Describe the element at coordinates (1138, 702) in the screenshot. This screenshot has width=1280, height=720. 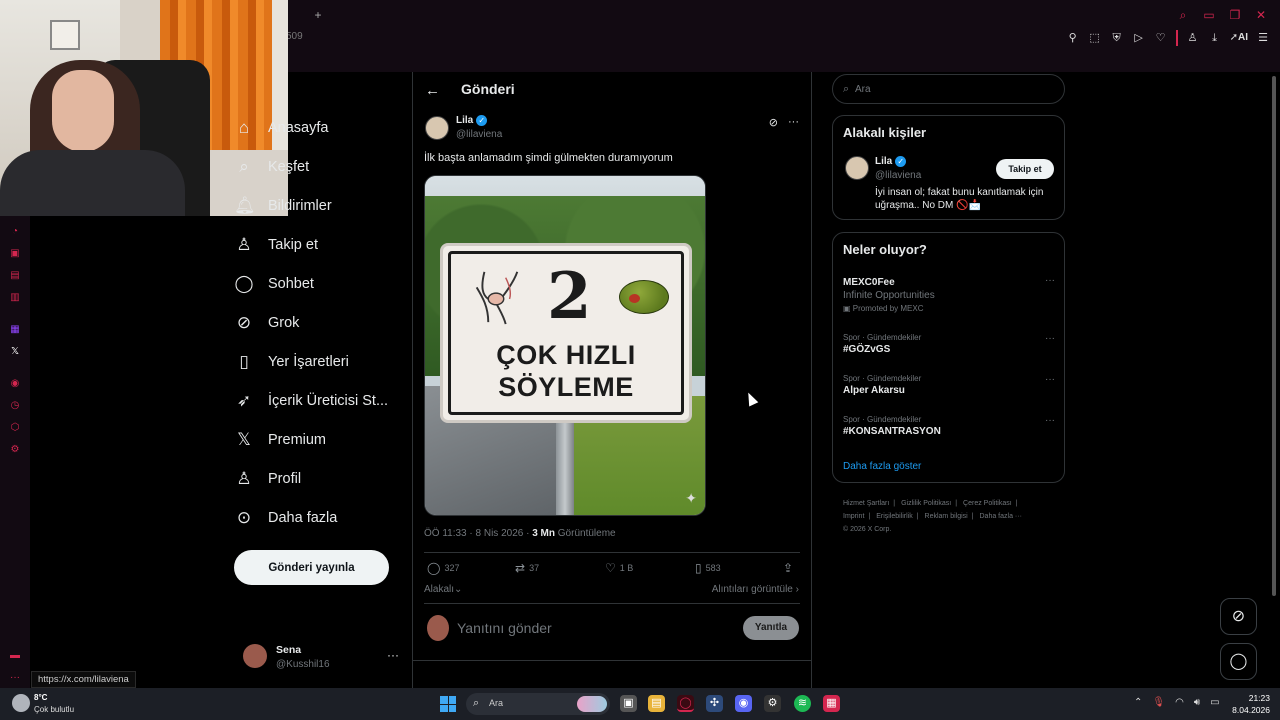
I see `chevron-up-icon: ⌃` at that location.